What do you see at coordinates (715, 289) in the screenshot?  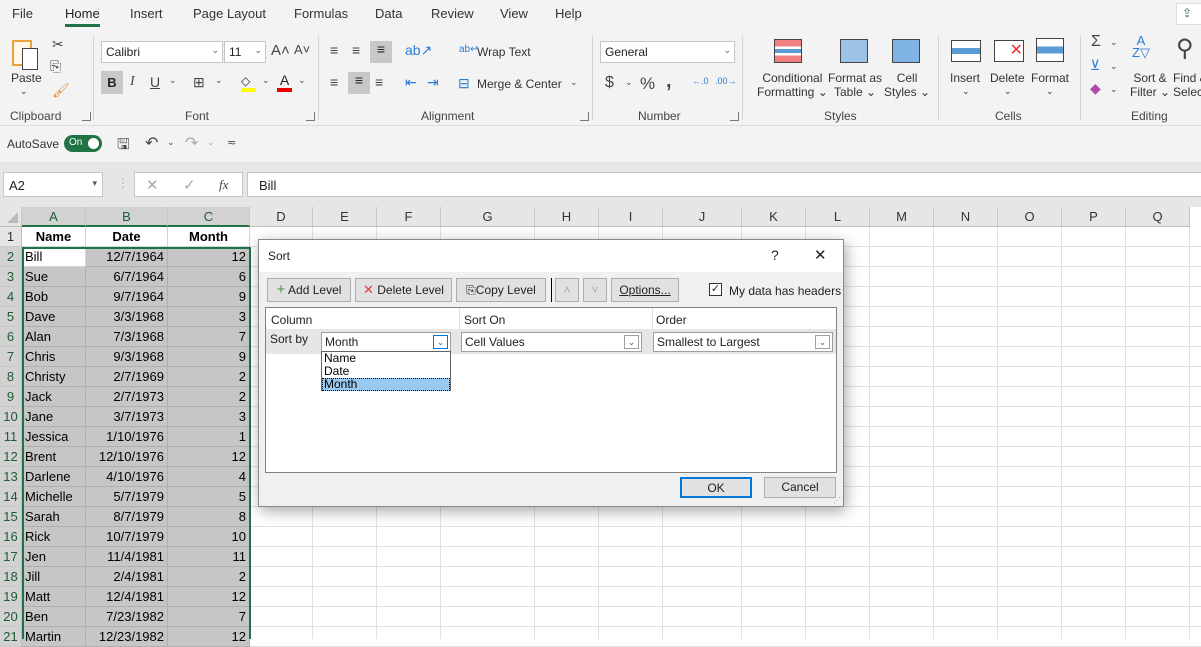 I see `headers-checkbox: ✓` at bounding box center [715, 289].